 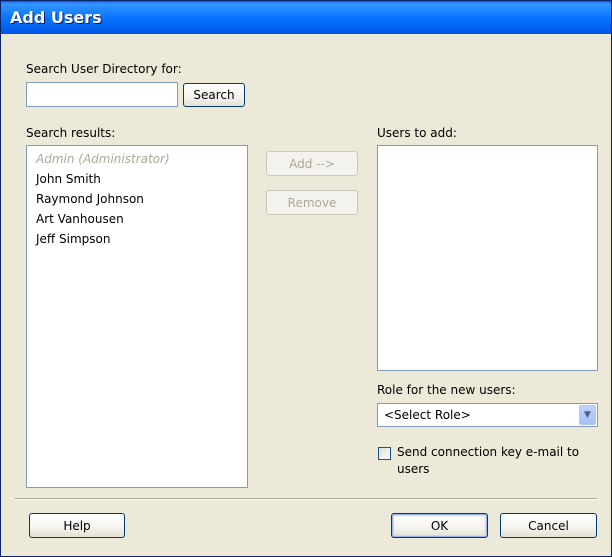 I want to click on add-button-label: Add -->, so click(x=312, y=163).